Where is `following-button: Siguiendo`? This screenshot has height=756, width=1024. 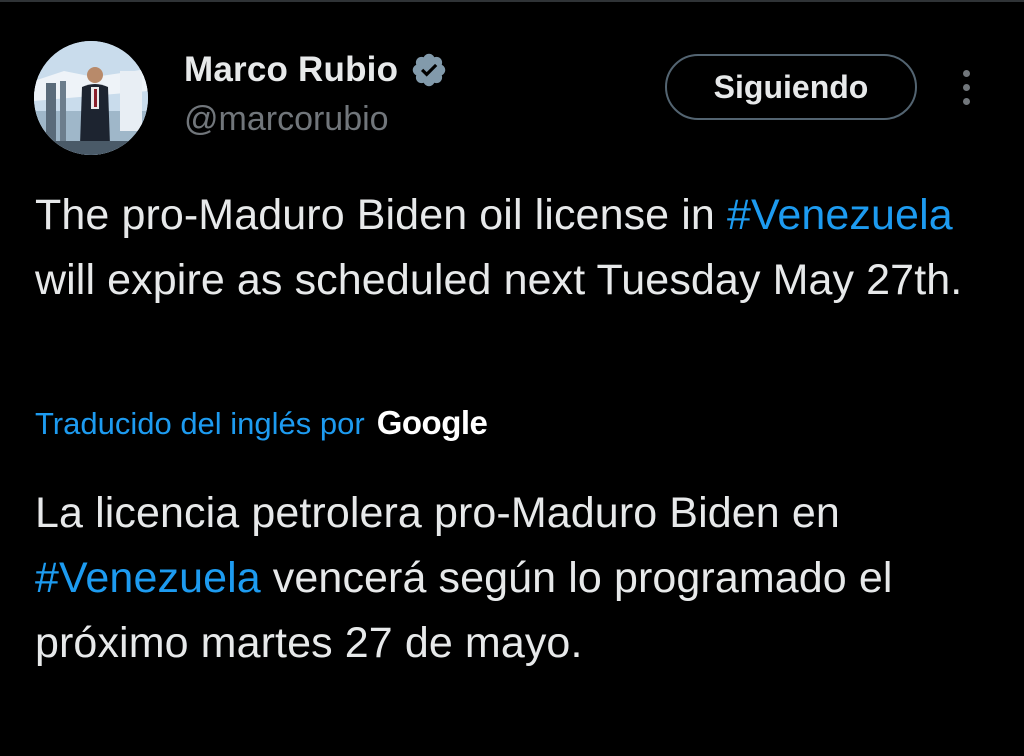
following-button: Siguiendo is located at coordinates (791, 87).